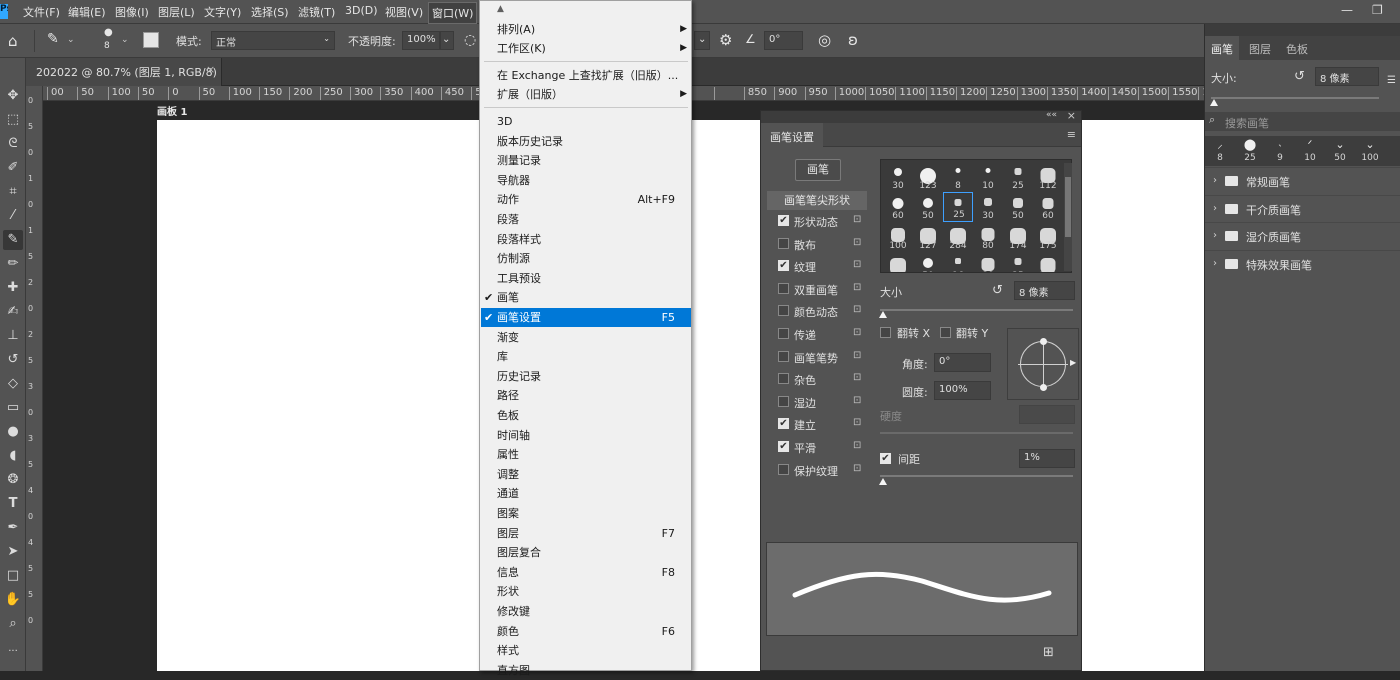 The image size is (1400, 680). What do you see at coordinates (725, 40) in the screenshot?
I see `gear-icon: ⚙` at bounding box center [725, 40].